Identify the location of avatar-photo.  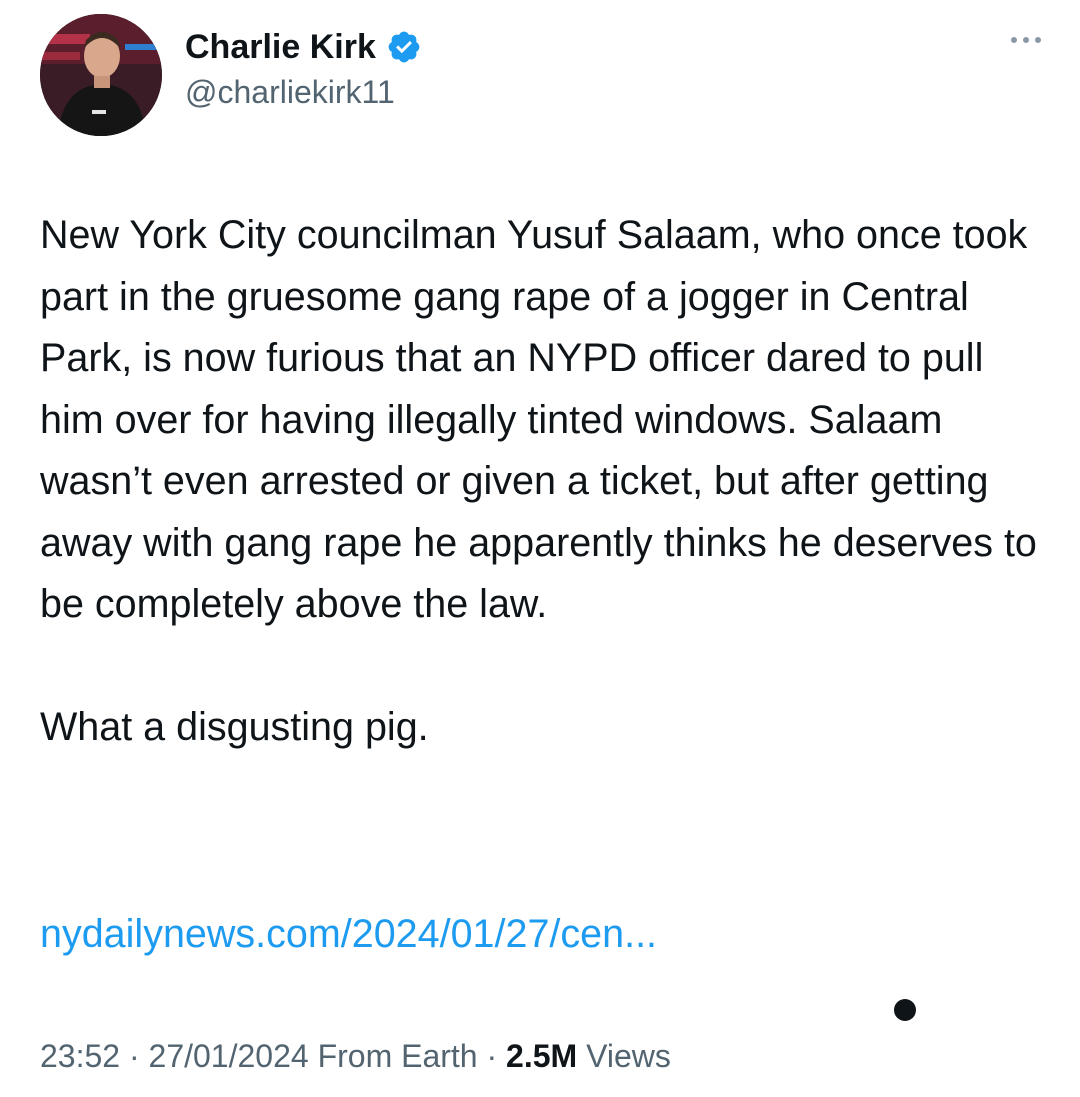
(101, 75).